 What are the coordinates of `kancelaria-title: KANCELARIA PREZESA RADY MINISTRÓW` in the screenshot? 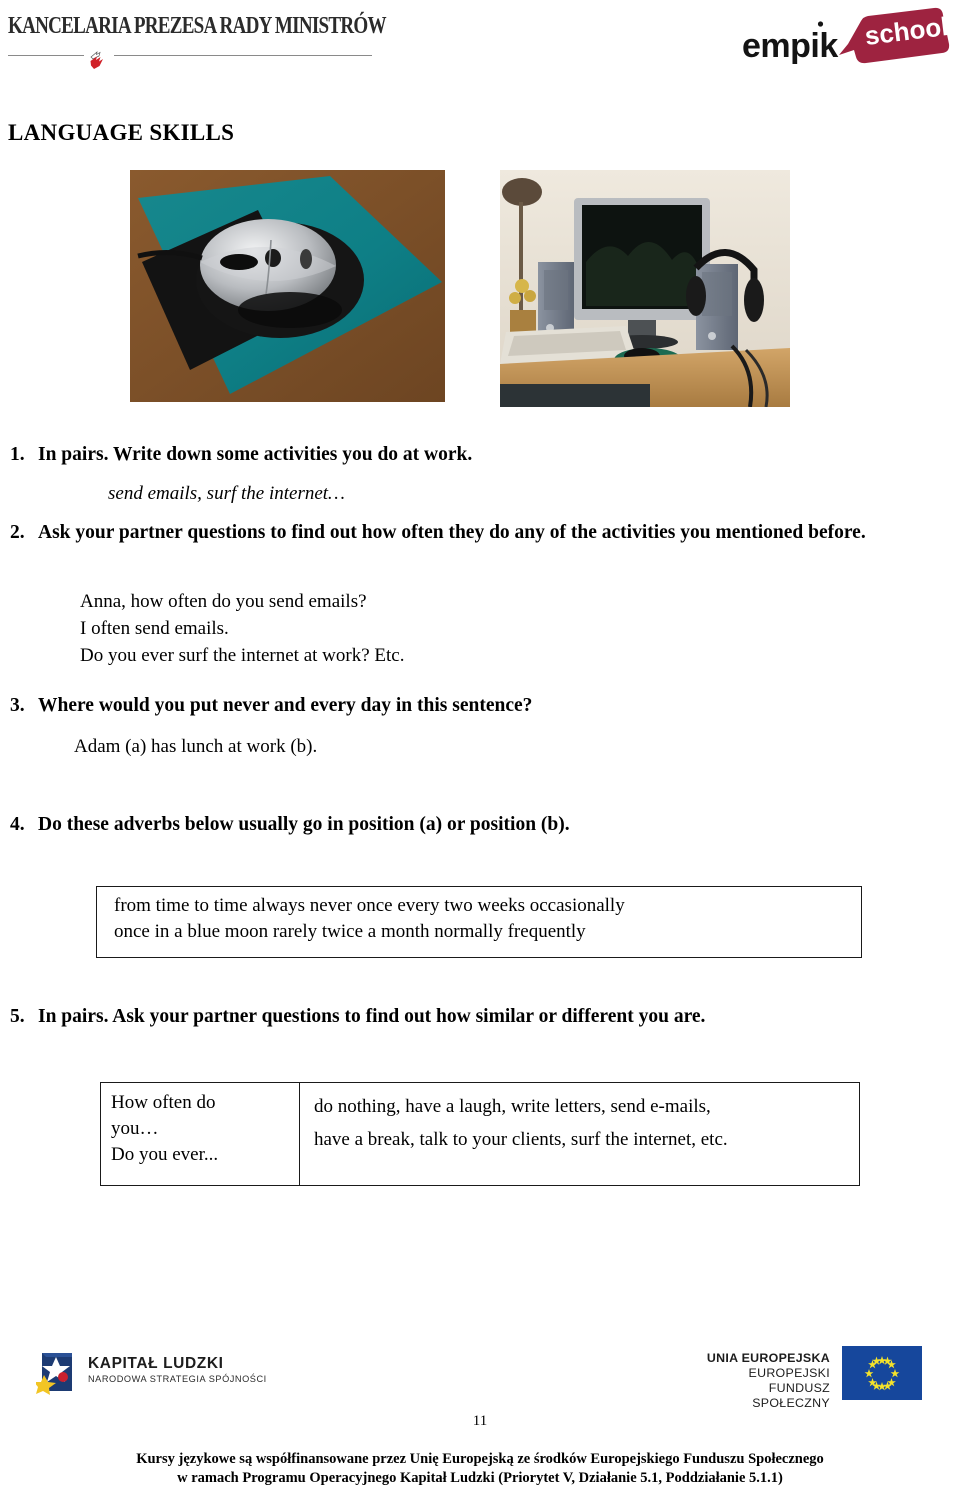 It's located at (197, 25).